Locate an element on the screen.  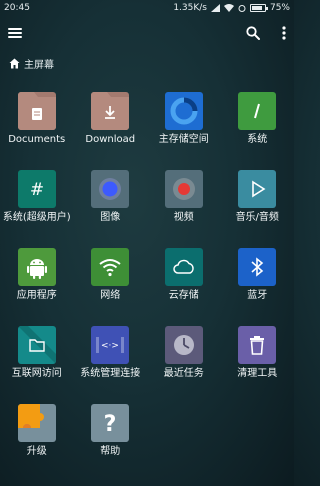
hamburger-menu-icon is located at coordinates (15, 33).